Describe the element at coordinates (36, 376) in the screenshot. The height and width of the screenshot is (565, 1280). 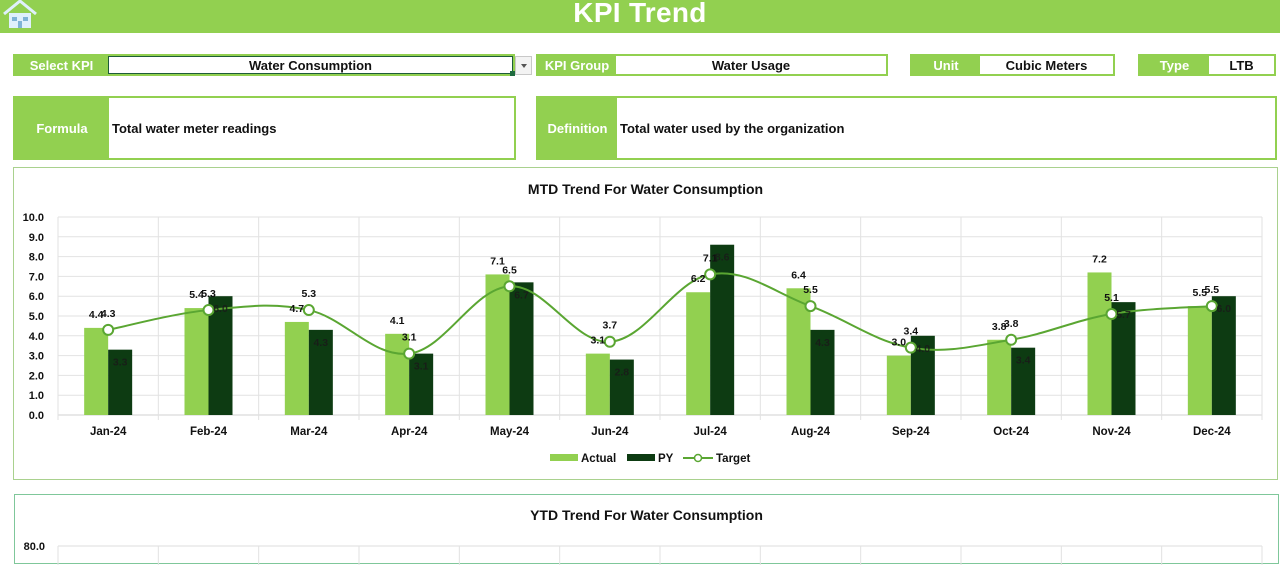
I see `y-tick-label: 2.0` at that location.